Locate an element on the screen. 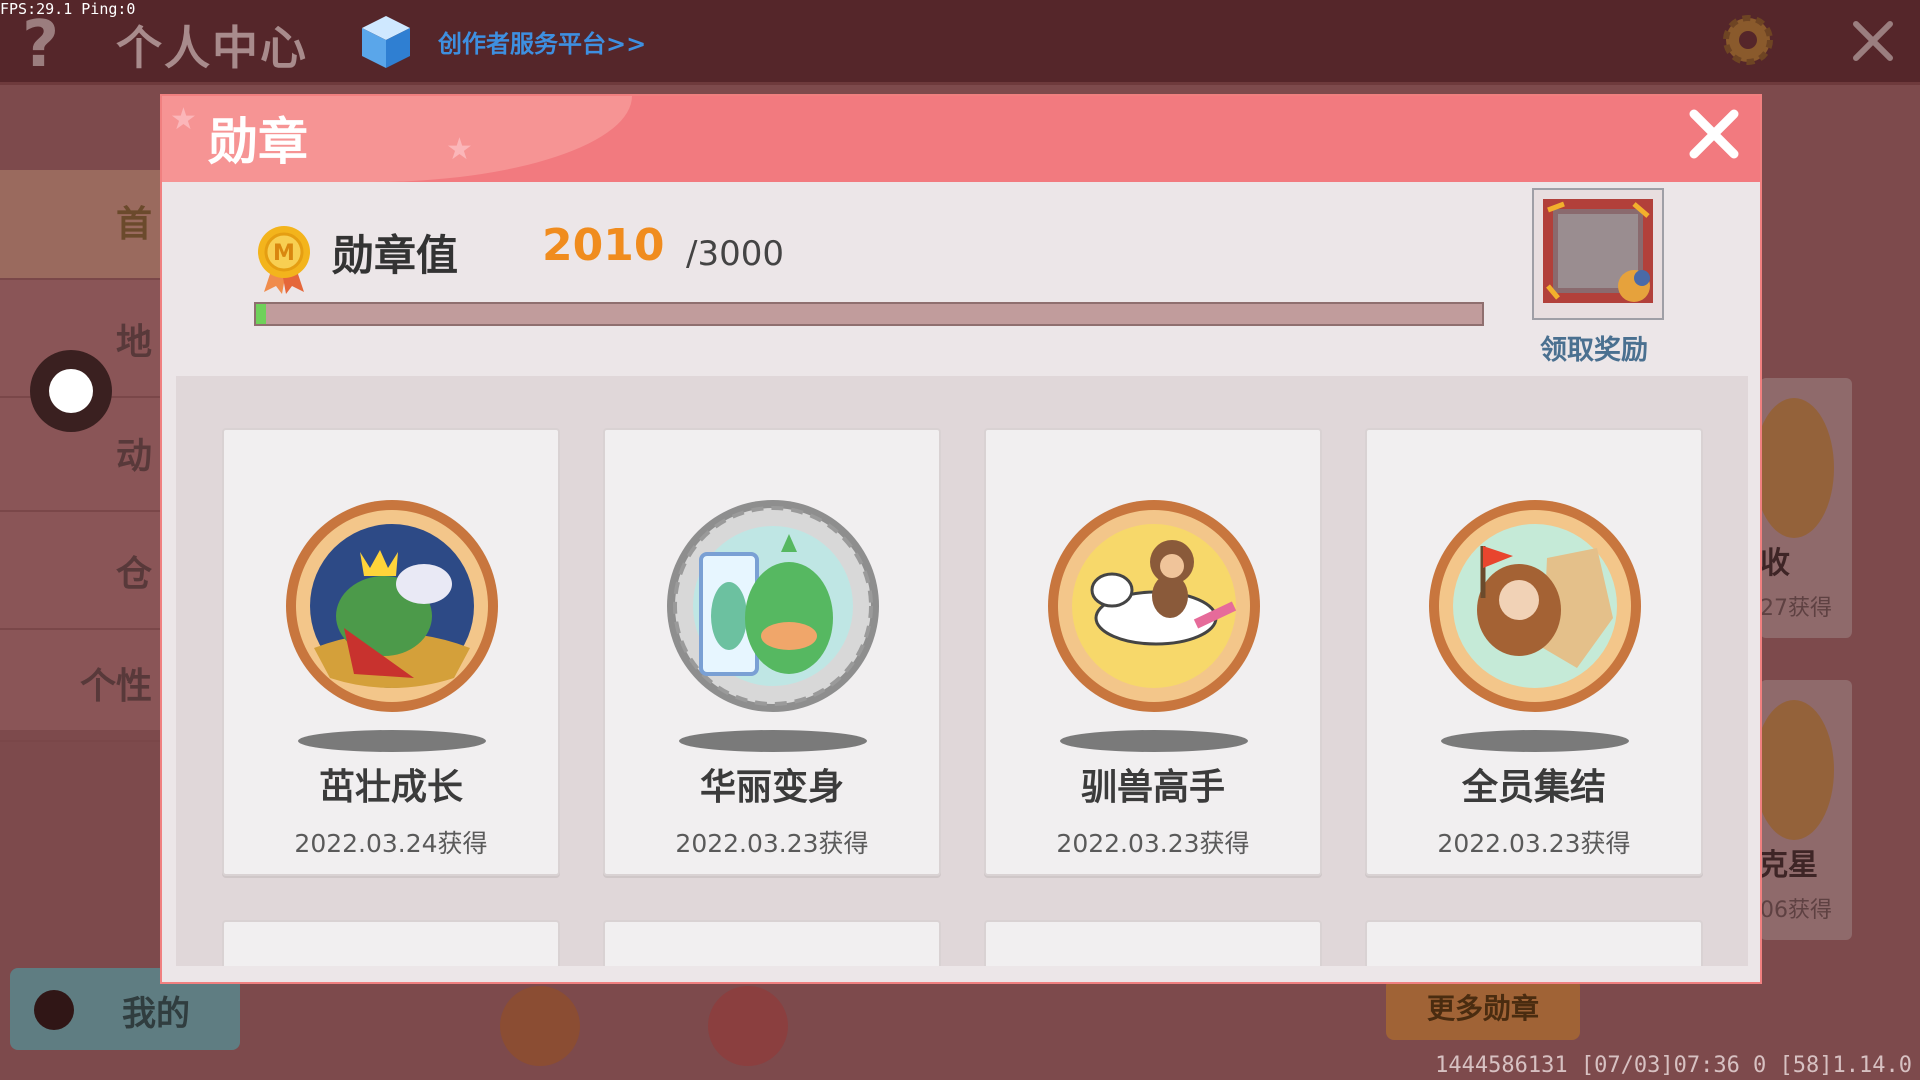  record-icon is located at coordinates (54, 1010).